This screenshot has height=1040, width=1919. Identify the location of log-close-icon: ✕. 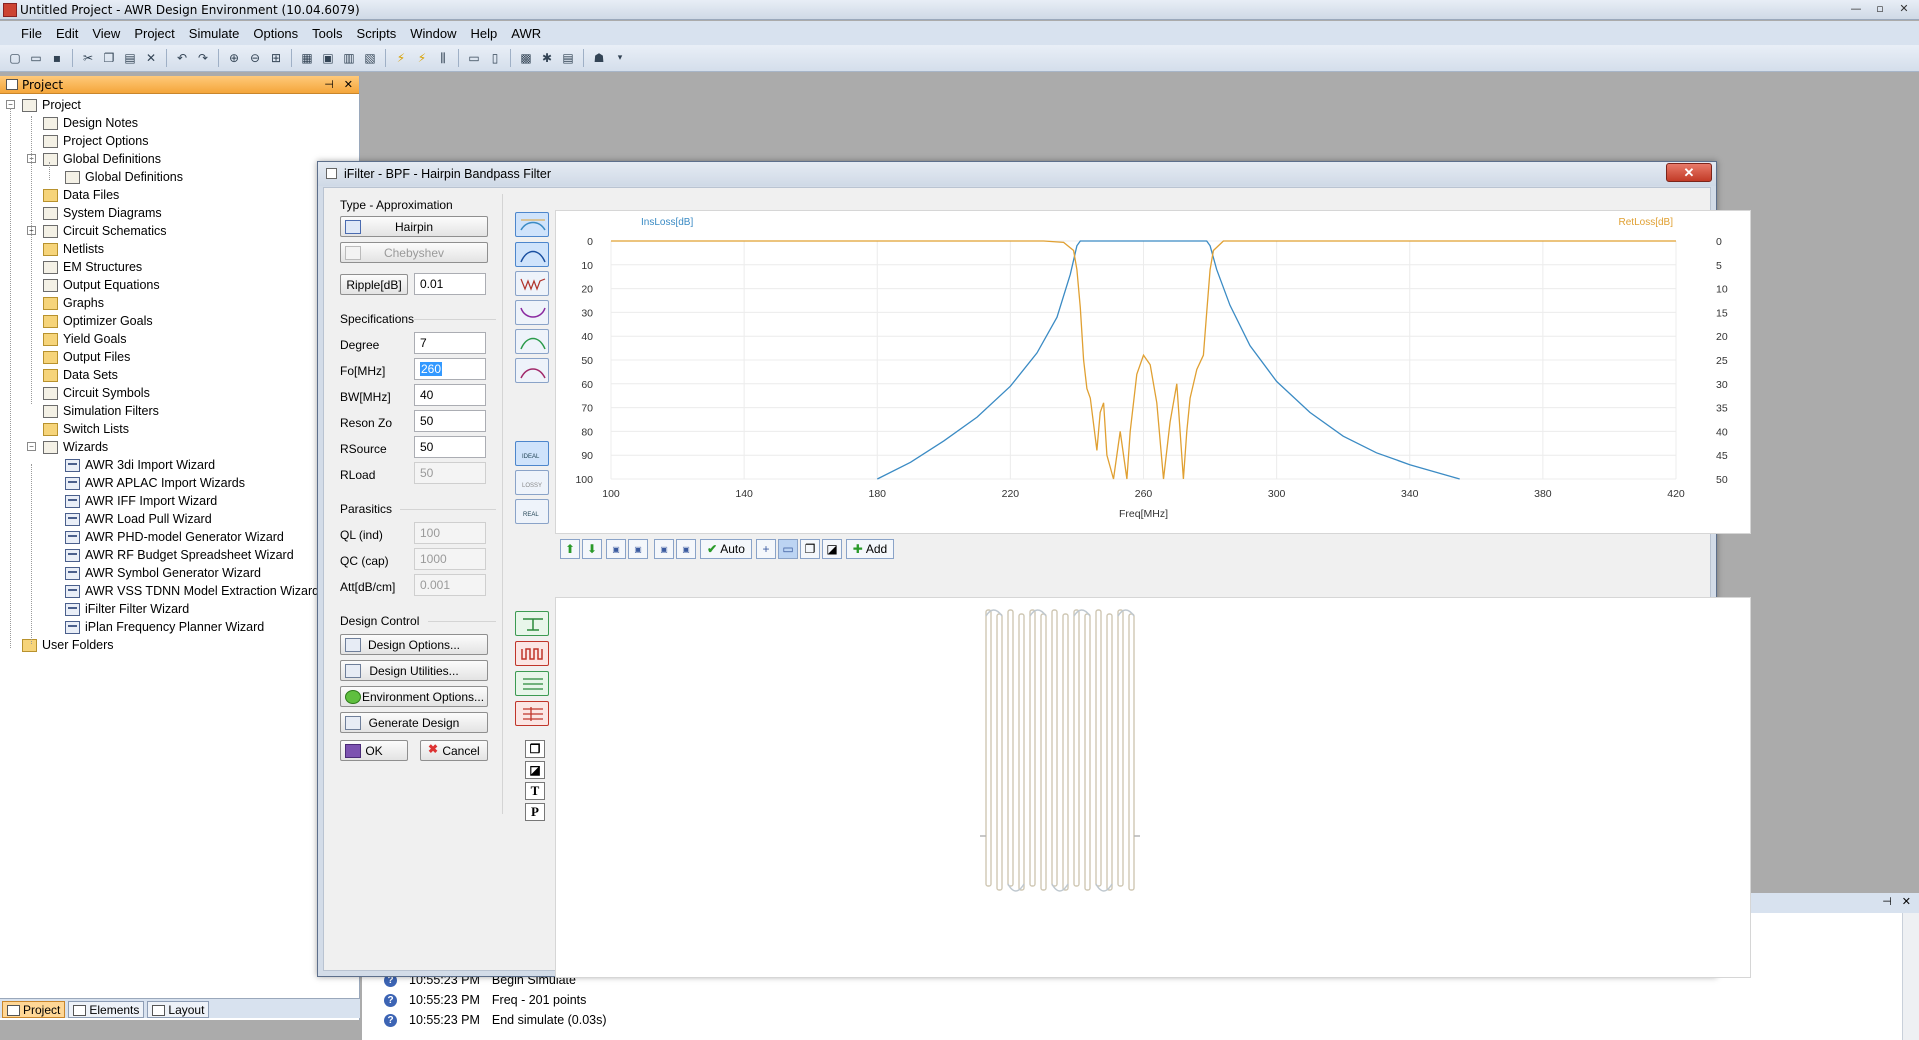
(1906, 901).